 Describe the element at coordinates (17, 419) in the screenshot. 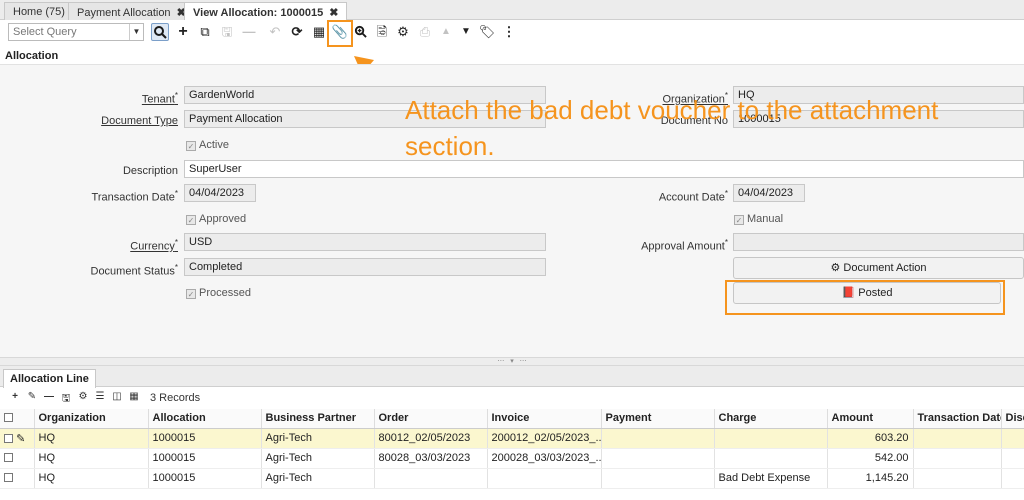

I see `select-all-checkbox` at that location.